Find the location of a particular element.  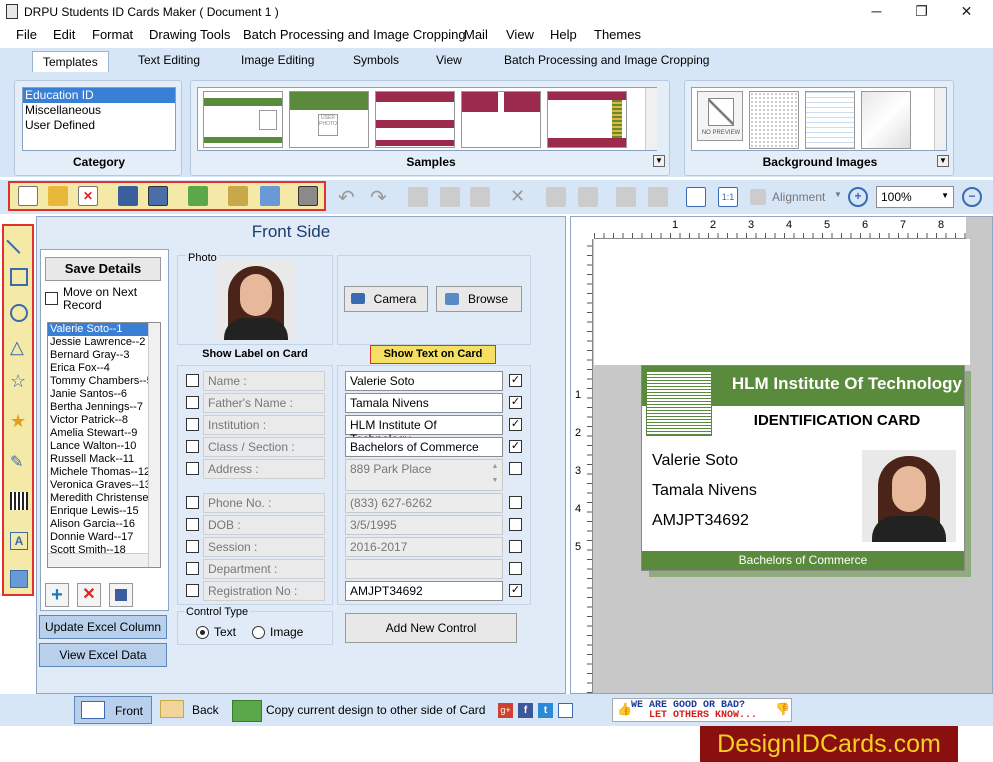

field-label: Session : is located at coordinates (264, 547).